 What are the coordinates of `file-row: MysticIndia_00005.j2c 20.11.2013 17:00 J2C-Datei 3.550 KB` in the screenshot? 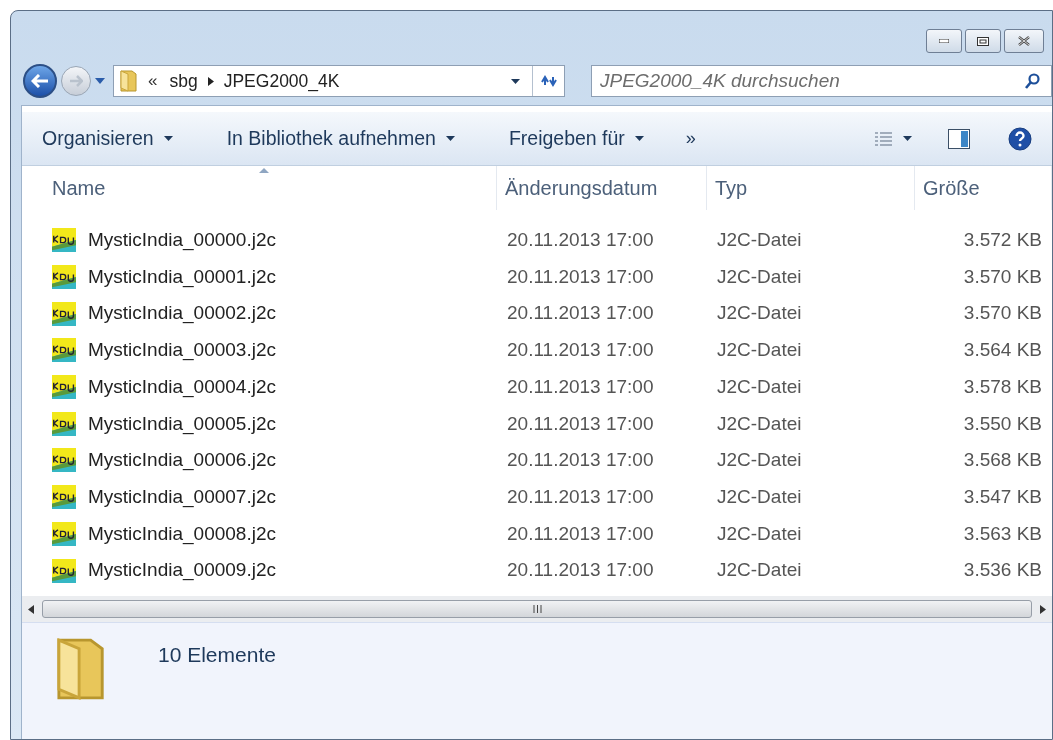 It's located at (537, 424).